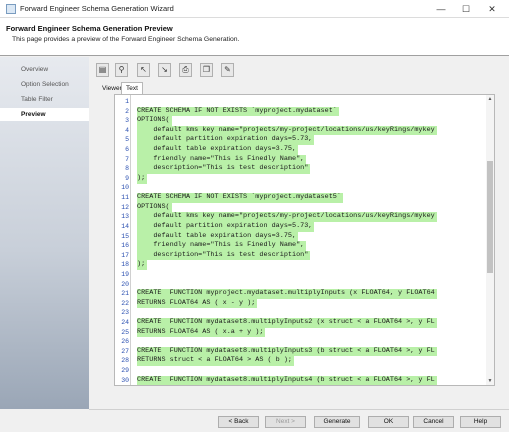 The width and height of the screenshot is (509, 432). Describe the element at coordinates (197, 303) in the screenshot. I see `code-text: RETURNS FLOAT64 AS ( x - y );` at that location.